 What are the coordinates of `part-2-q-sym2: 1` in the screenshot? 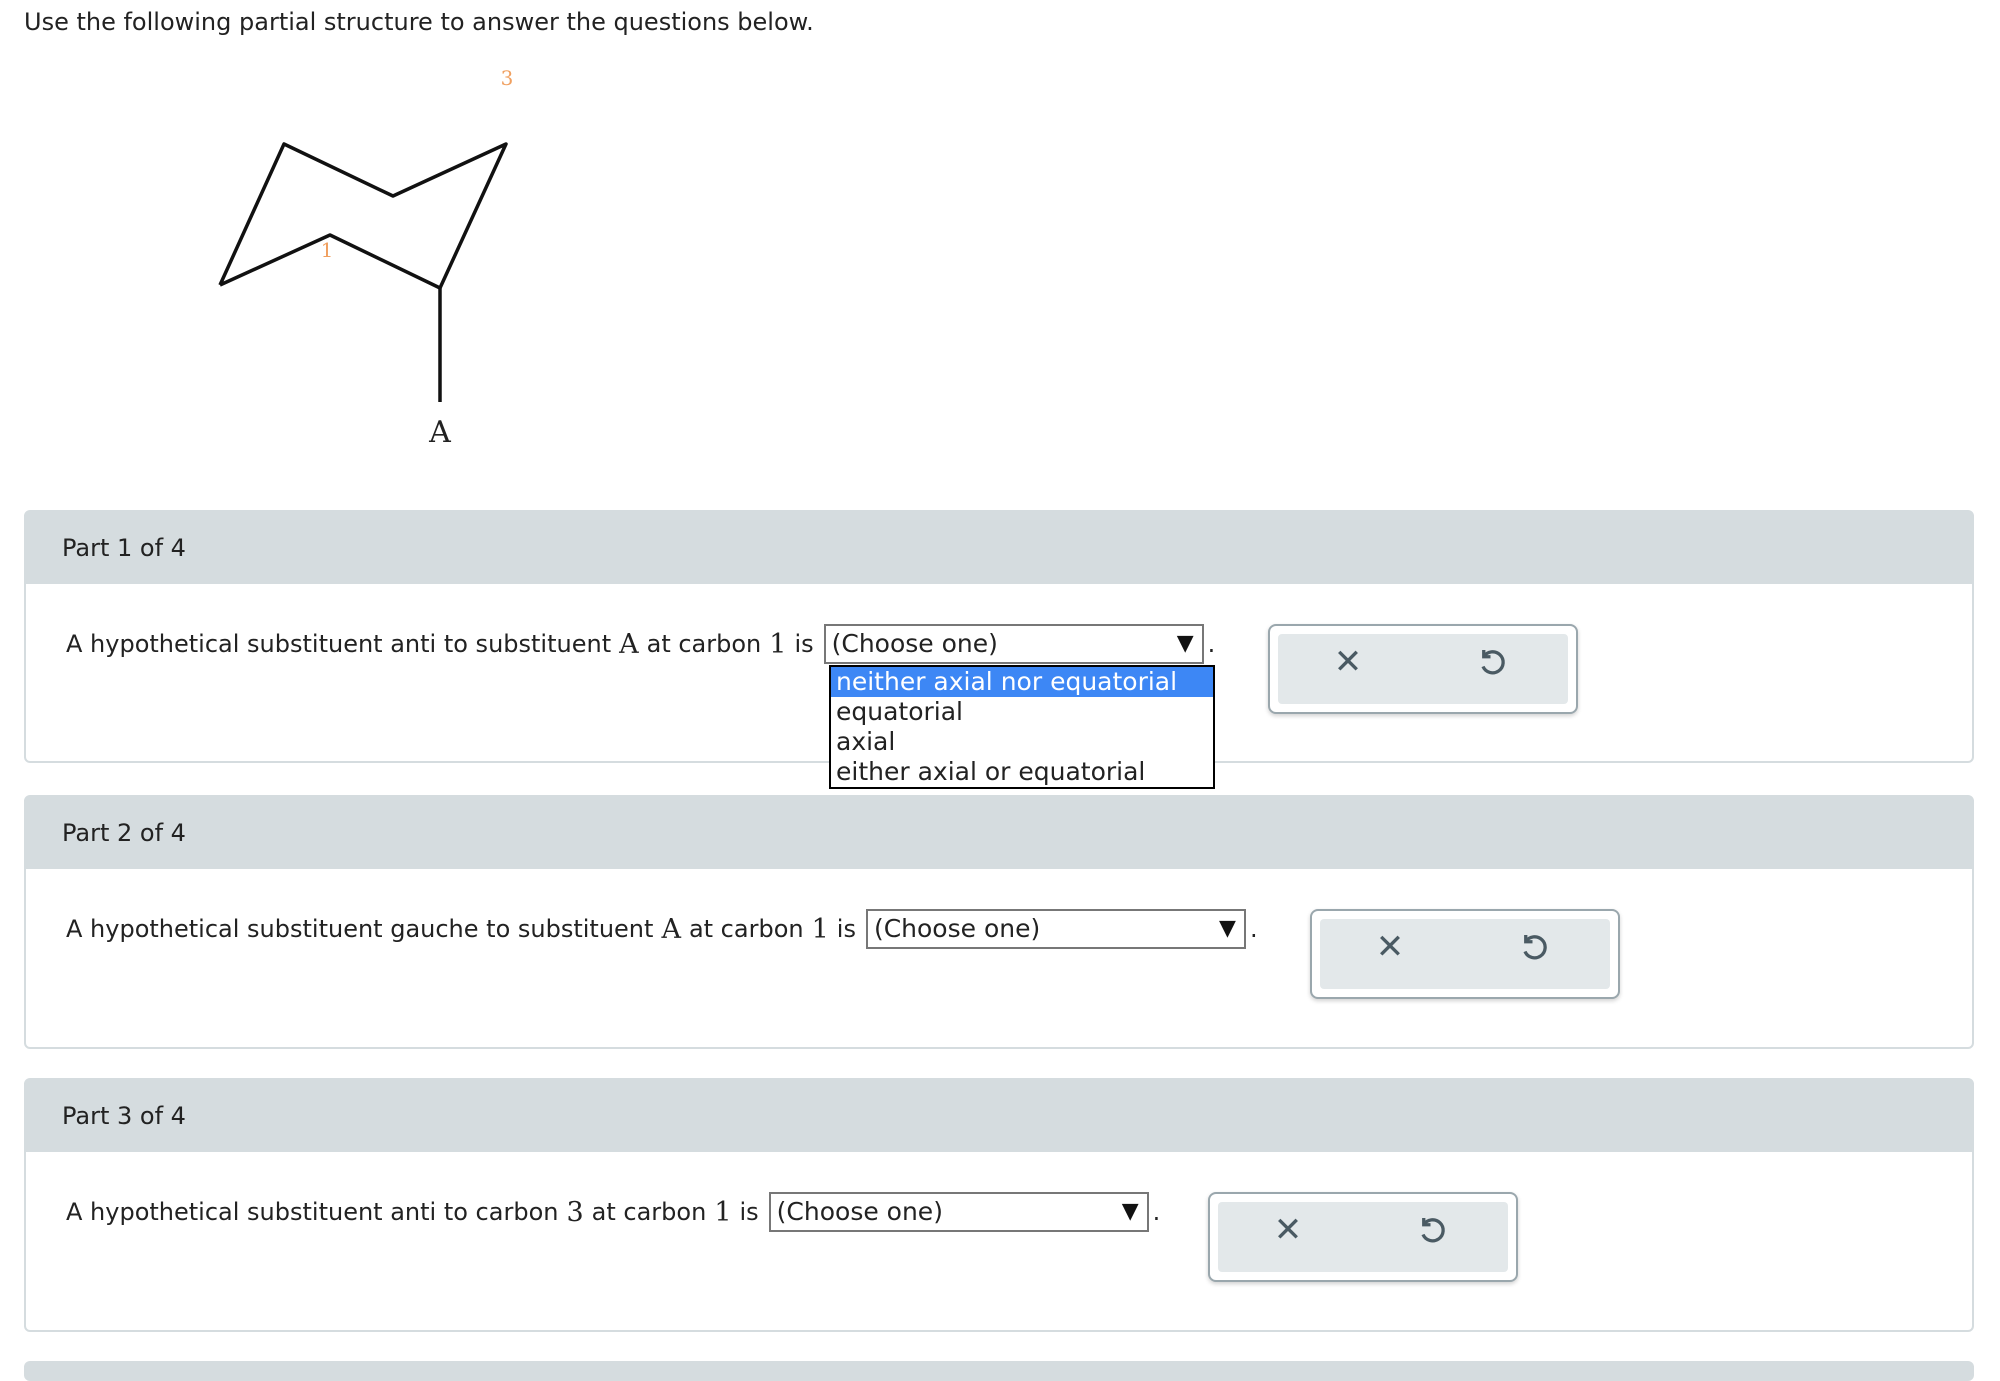 It's located at (820, 929).